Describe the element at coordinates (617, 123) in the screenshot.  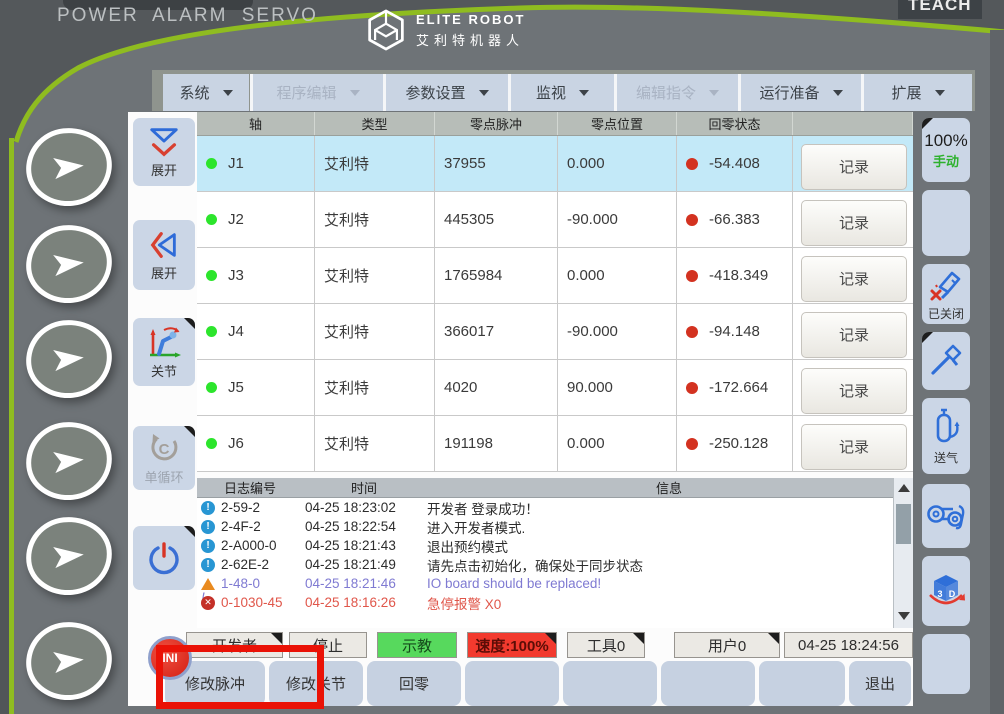
I see `axis-table-header-cell: 零点位置` at that location.